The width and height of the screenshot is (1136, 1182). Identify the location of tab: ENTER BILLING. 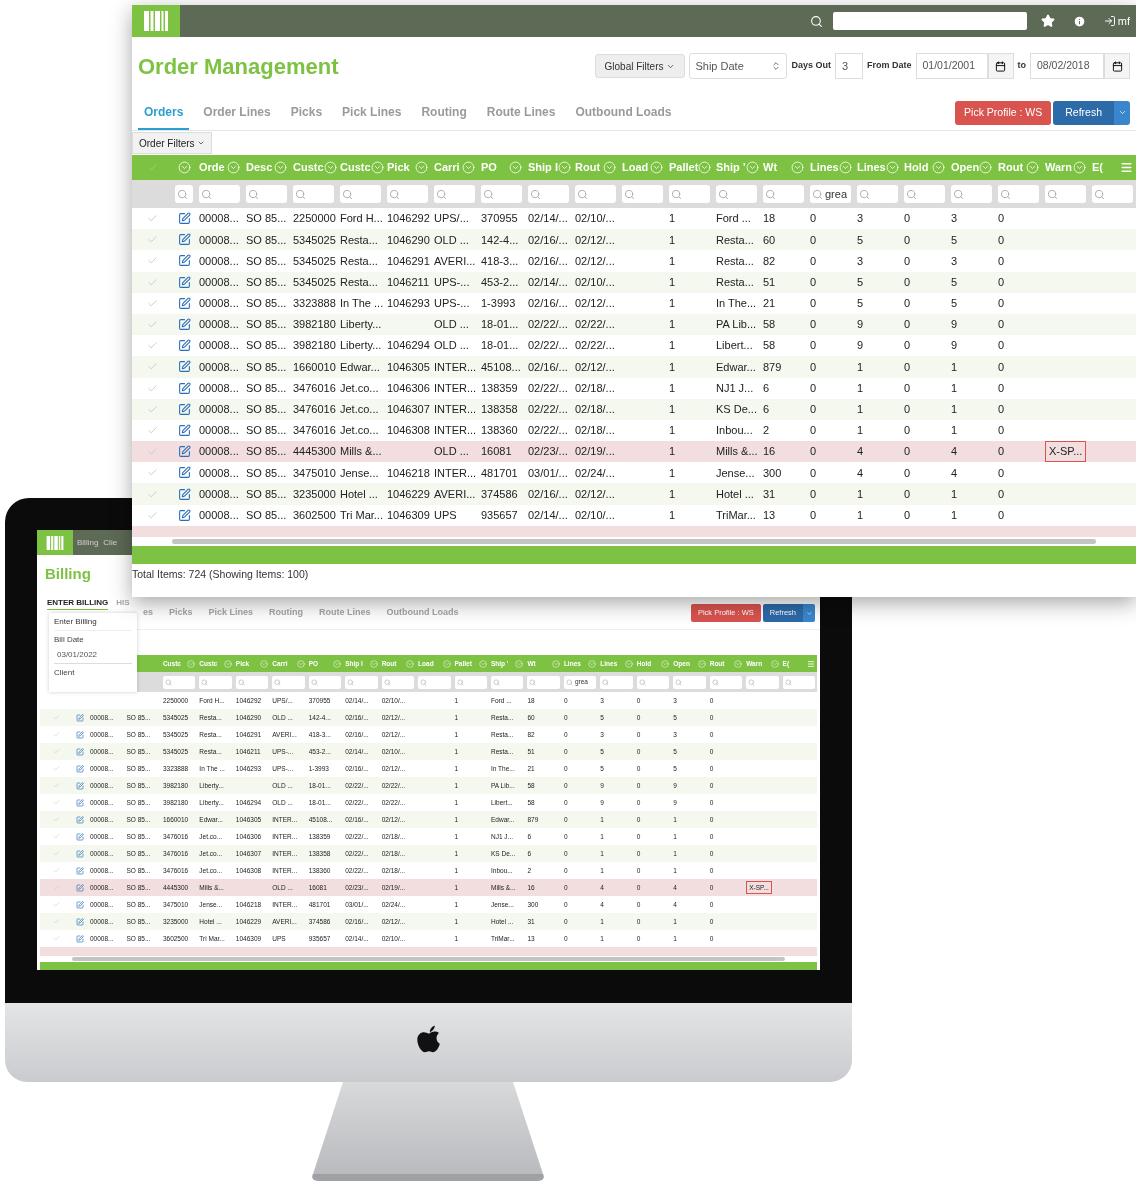
(78, 603).